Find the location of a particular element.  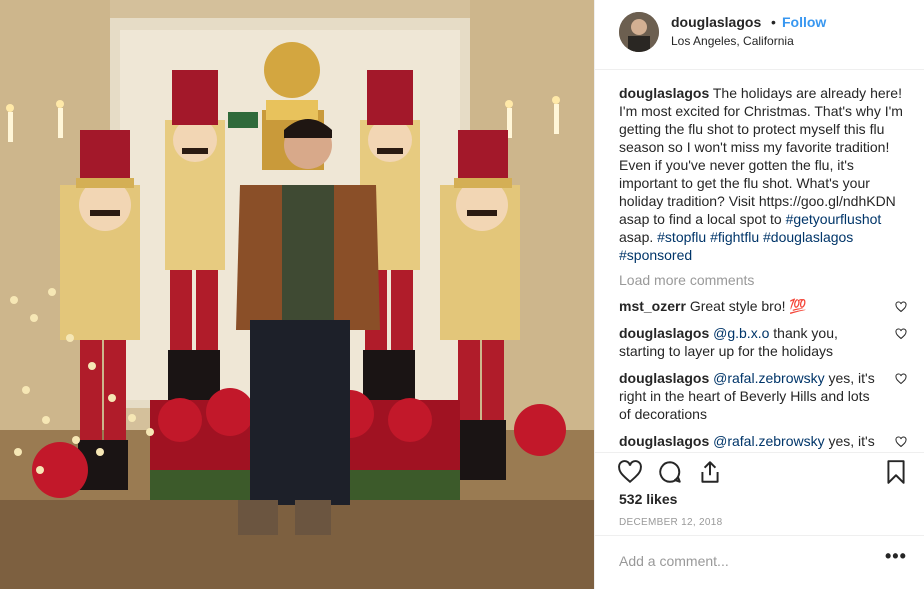

more-options-button: ••• is located at coordinates (896, 556).